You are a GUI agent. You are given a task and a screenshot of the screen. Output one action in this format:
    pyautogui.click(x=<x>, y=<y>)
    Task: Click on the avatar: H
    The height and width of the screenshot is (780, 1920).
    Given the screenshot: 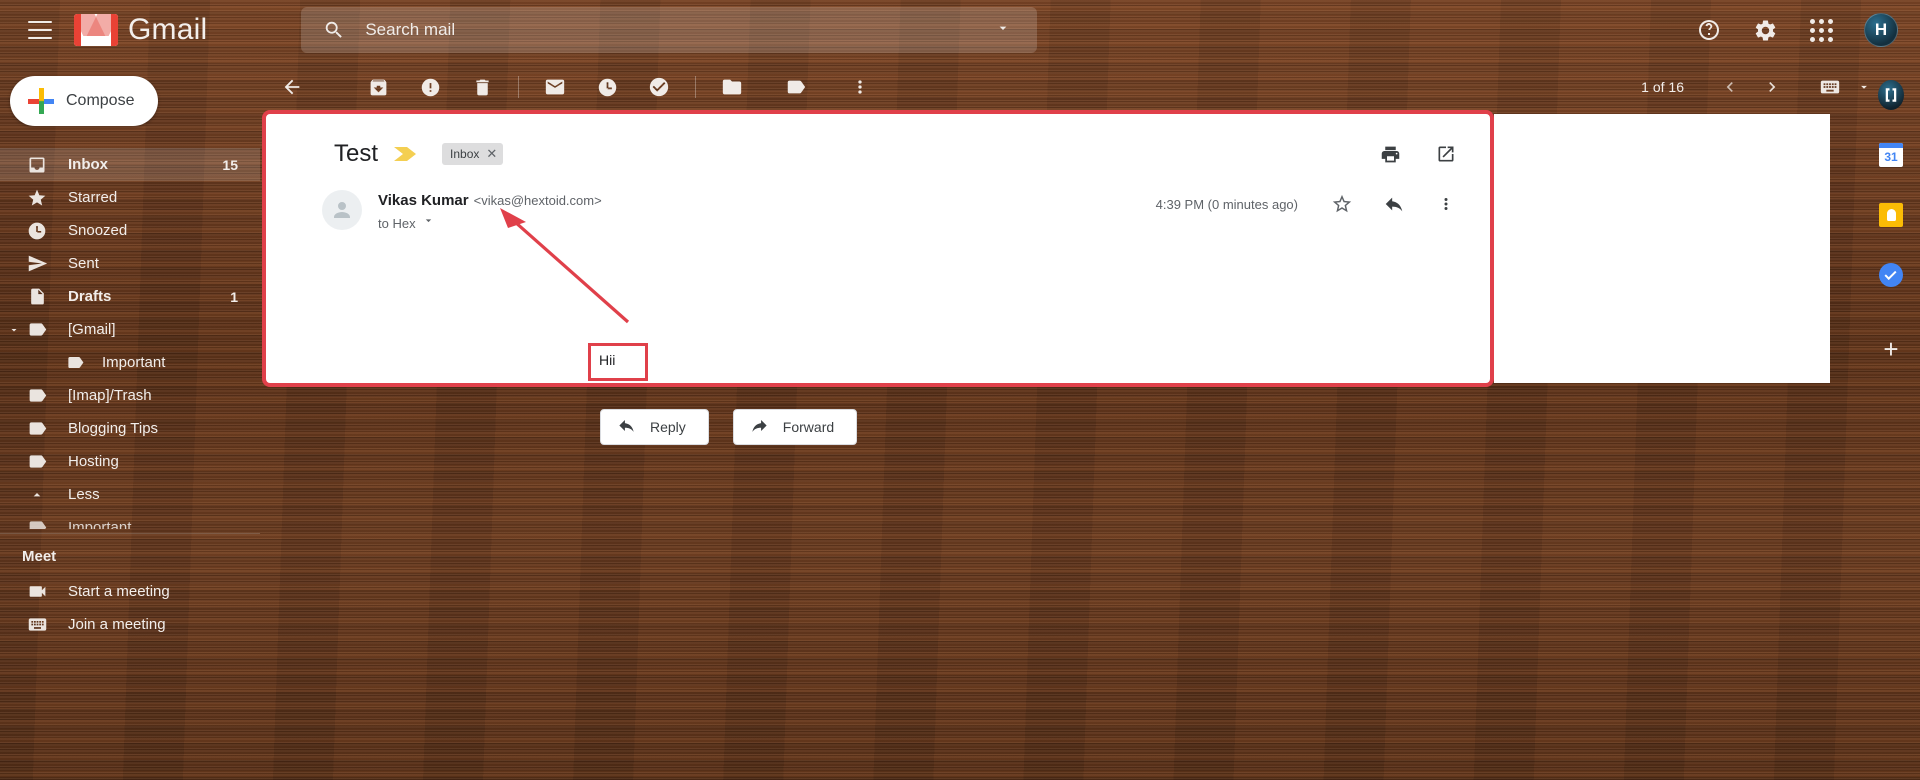 What is the action you would take?
    pyautogui.click(x=1881, y=30)
    